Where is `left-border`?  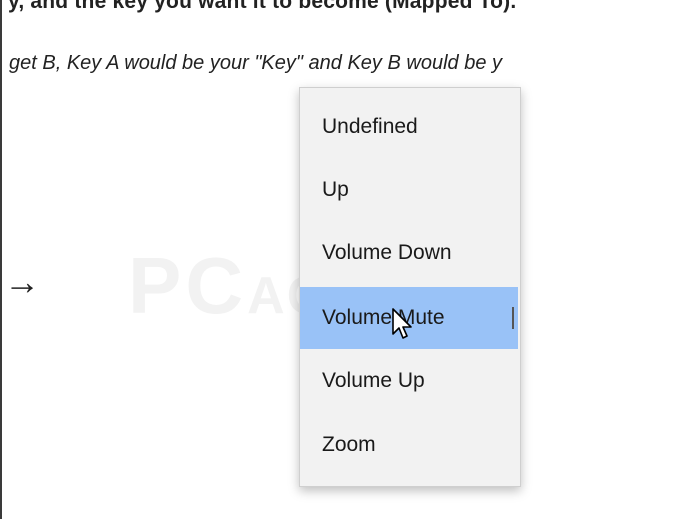
left-border is located at coordinates (1, 259).